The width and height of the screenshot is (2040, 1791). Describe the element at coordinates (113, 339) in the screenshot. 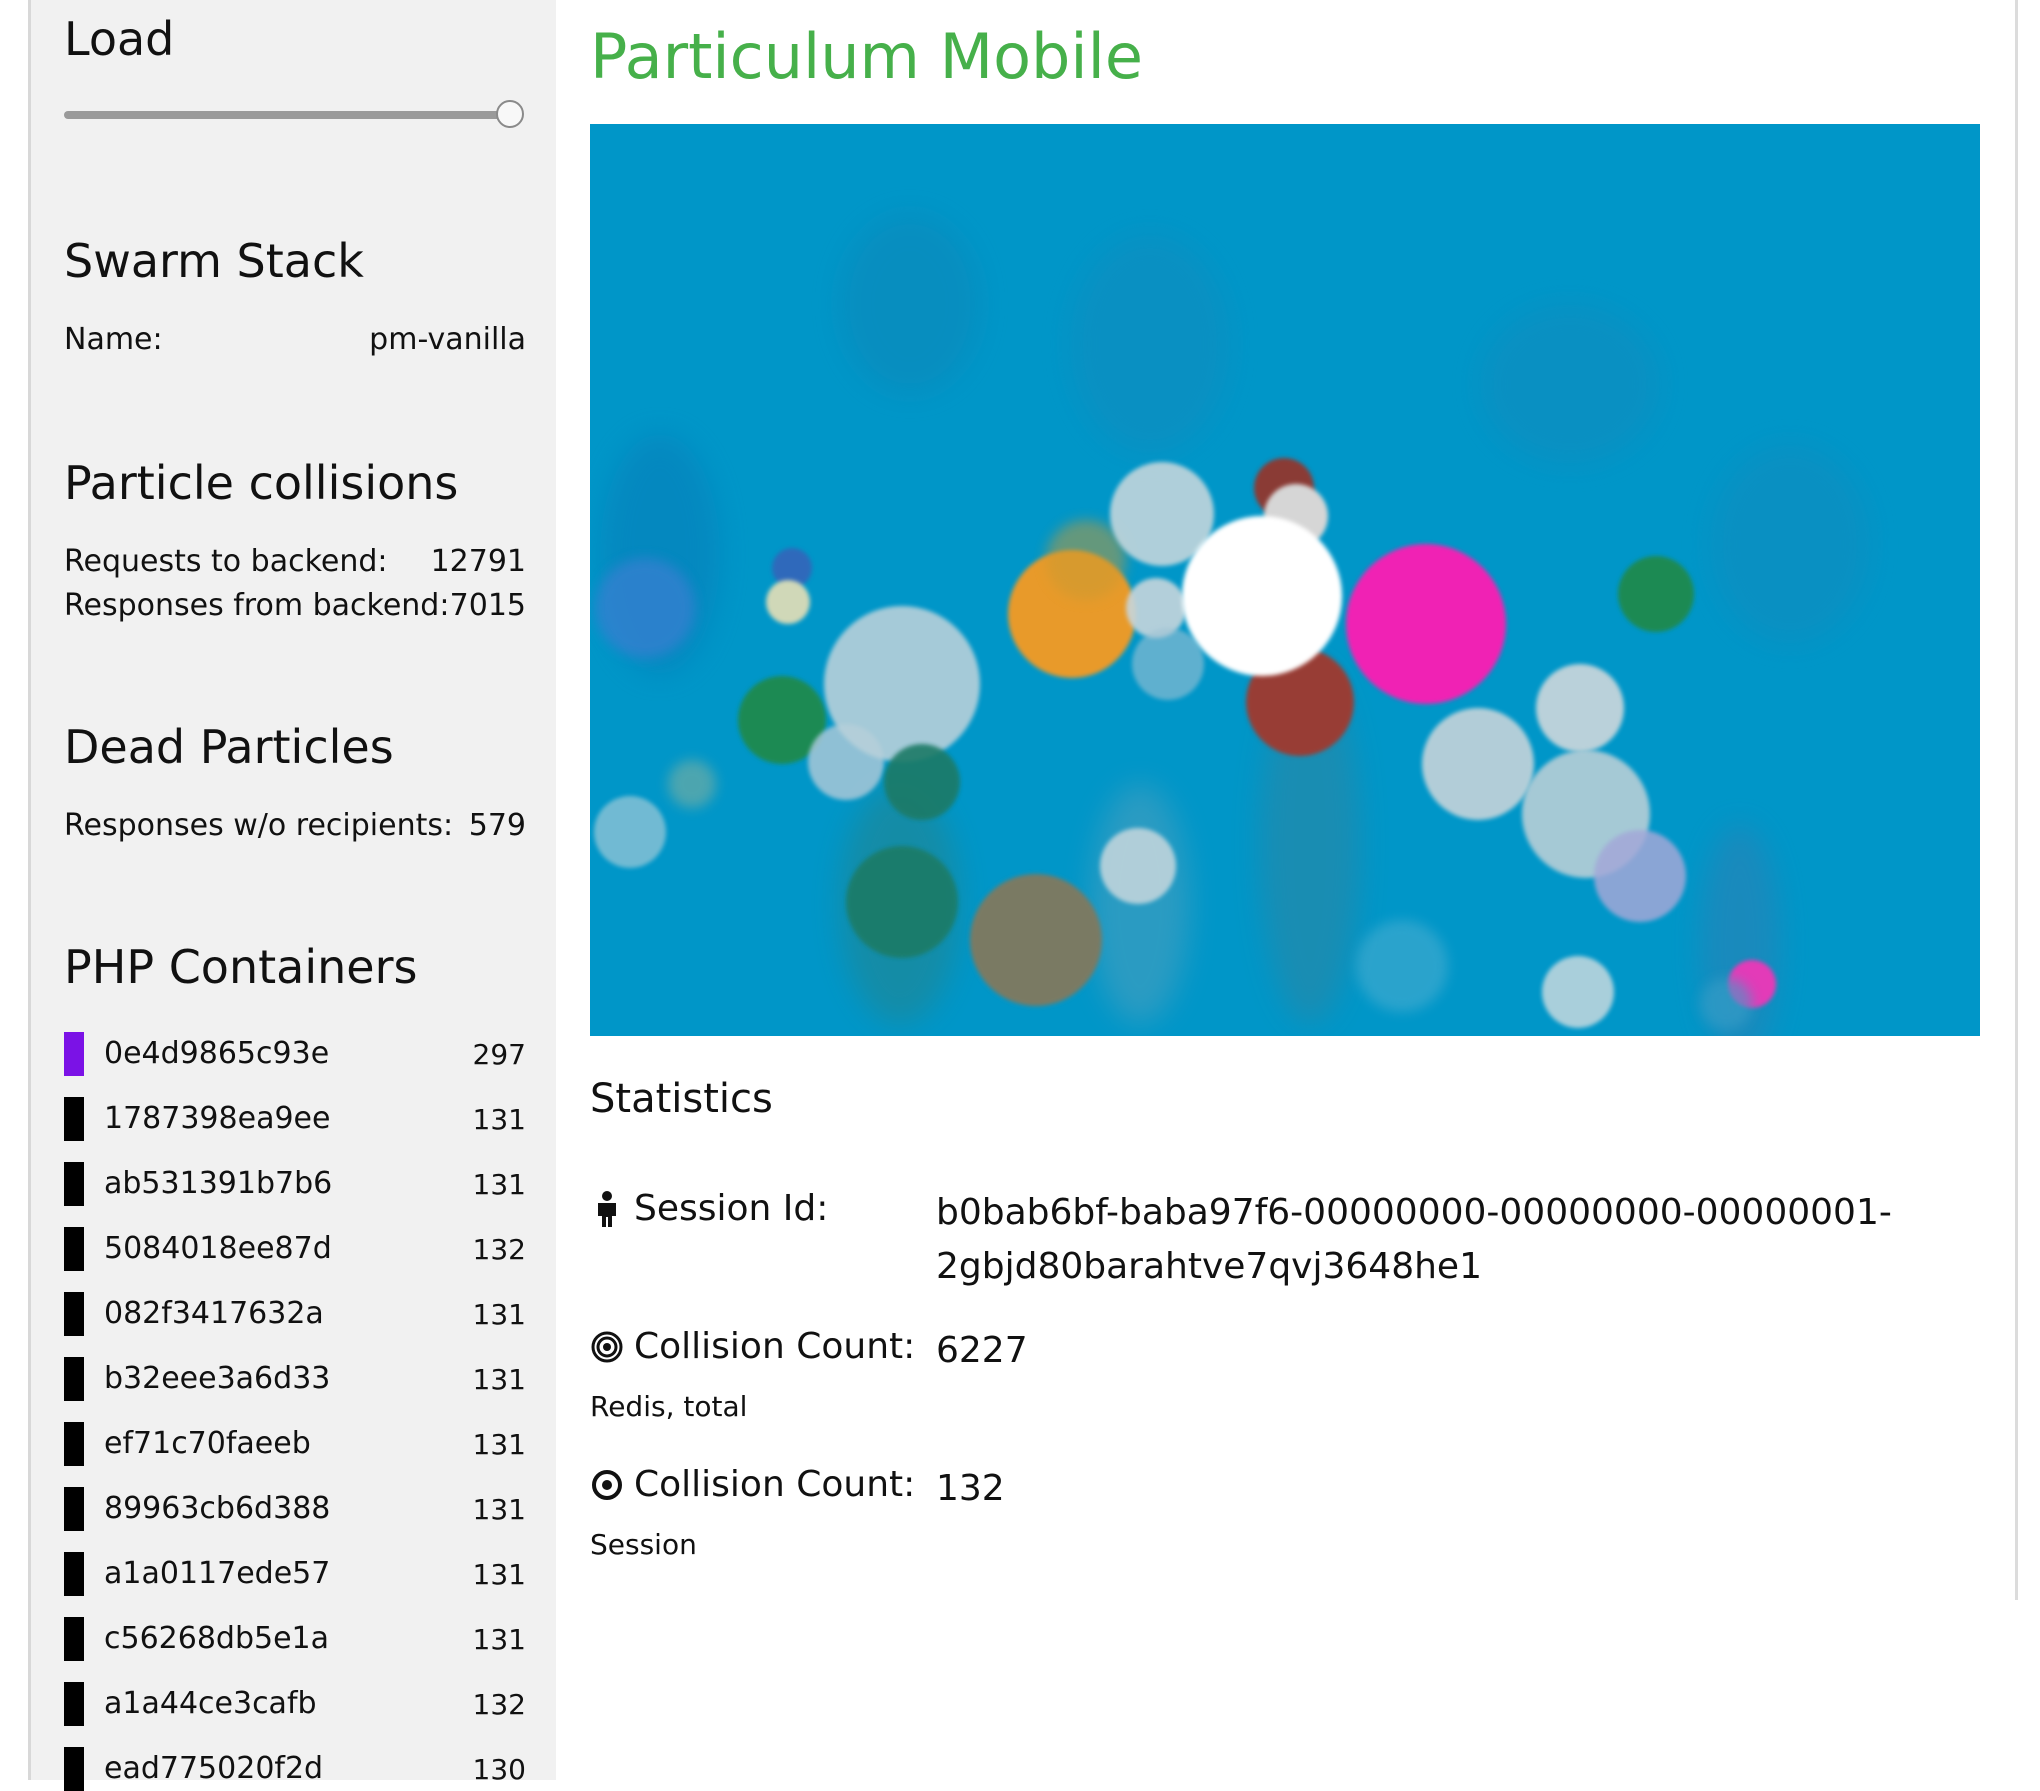

I see `swarm-name-label: Name:` at that location.